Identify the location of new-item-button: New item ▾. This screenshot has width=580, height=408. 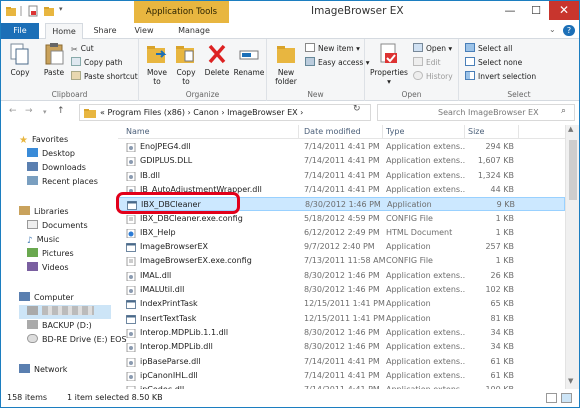
(332, 49).